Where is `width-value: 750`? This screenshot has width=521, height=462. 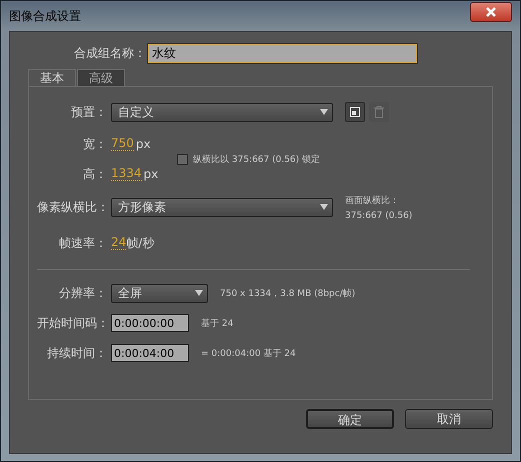
width-value: 750 is located at coordinates (122, 144).